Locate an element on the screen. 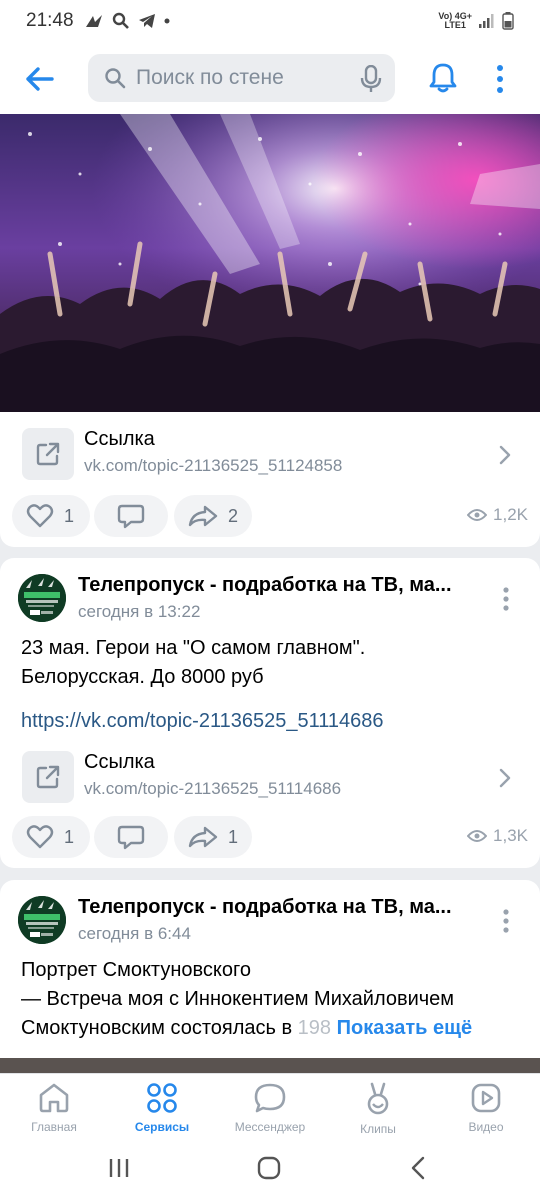 This screenshot has width=540, height=1200. dot-status-icon is located at coordinates (167, 21).